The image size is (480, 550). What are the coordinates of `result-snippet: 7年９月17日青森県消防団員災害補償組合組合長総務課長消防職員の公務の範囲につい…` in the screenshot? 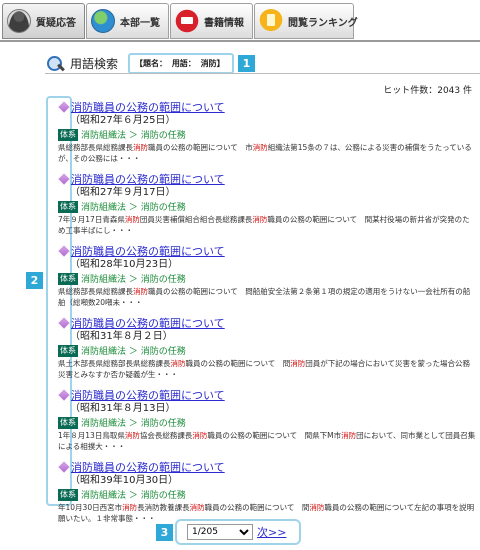 It's located at (267, 225).